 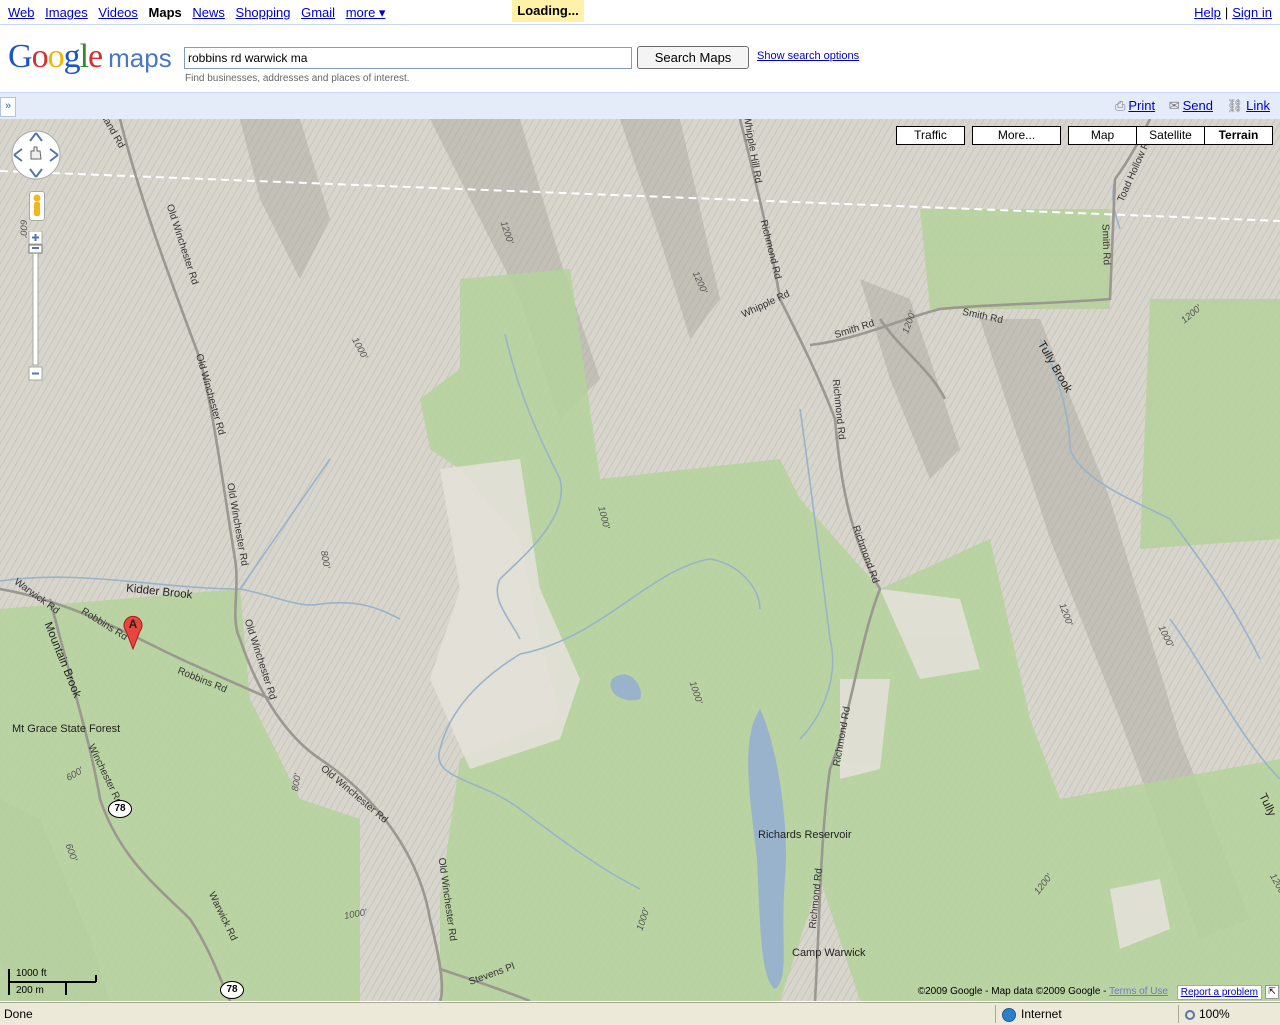 I want to click on zoom-control, so click(x=35, y=305).